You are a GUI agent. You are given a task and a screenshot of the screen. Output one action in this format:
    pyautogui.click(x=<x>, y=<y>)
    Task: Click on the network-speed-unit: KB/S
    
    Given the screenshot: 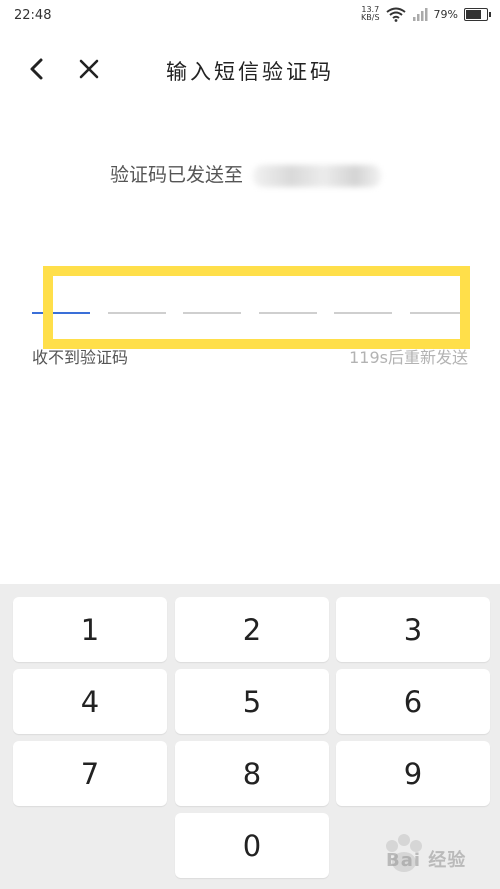 What is the action you would take?
    pyautogui.click(x=370, y=17)
    